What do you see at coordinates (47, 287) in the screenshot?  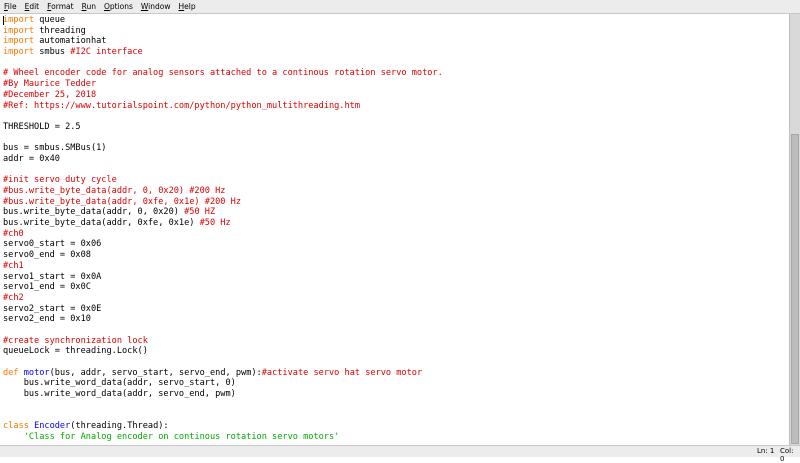 I see `code-token: servo1_end = 0x0C` at bounding box center [47, 287].